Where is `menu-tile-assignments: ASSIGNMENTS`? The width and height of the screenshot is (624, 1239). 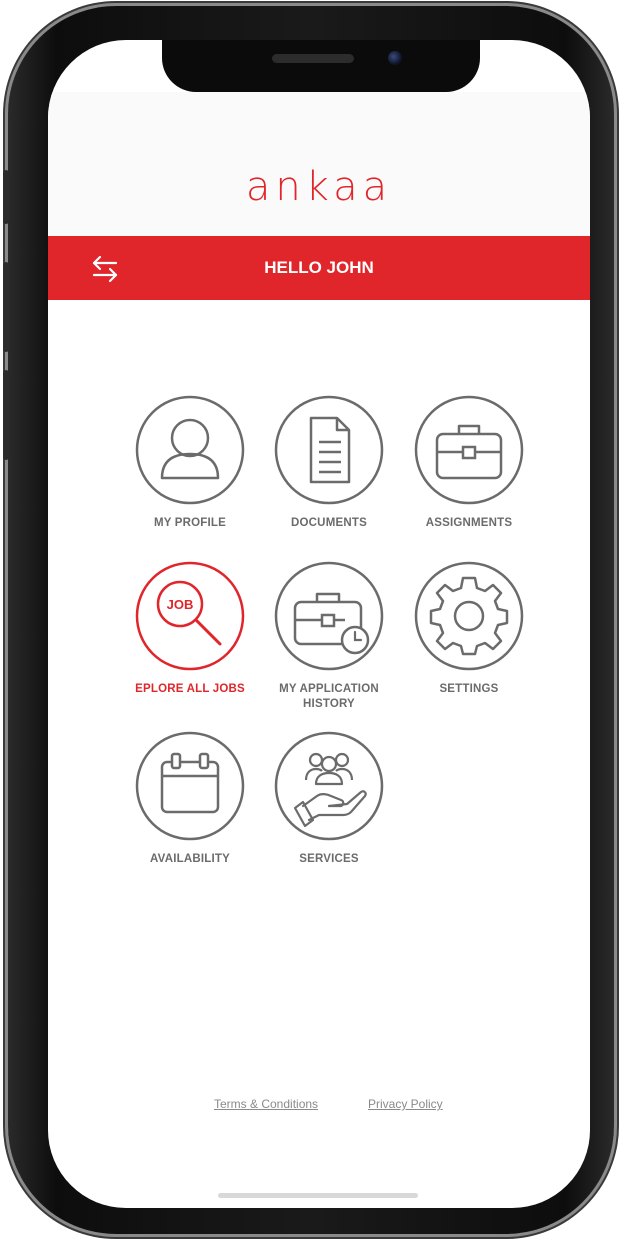 menu-tile-assignments: ASSIGNMENTS is located at coordinates (469, 462).